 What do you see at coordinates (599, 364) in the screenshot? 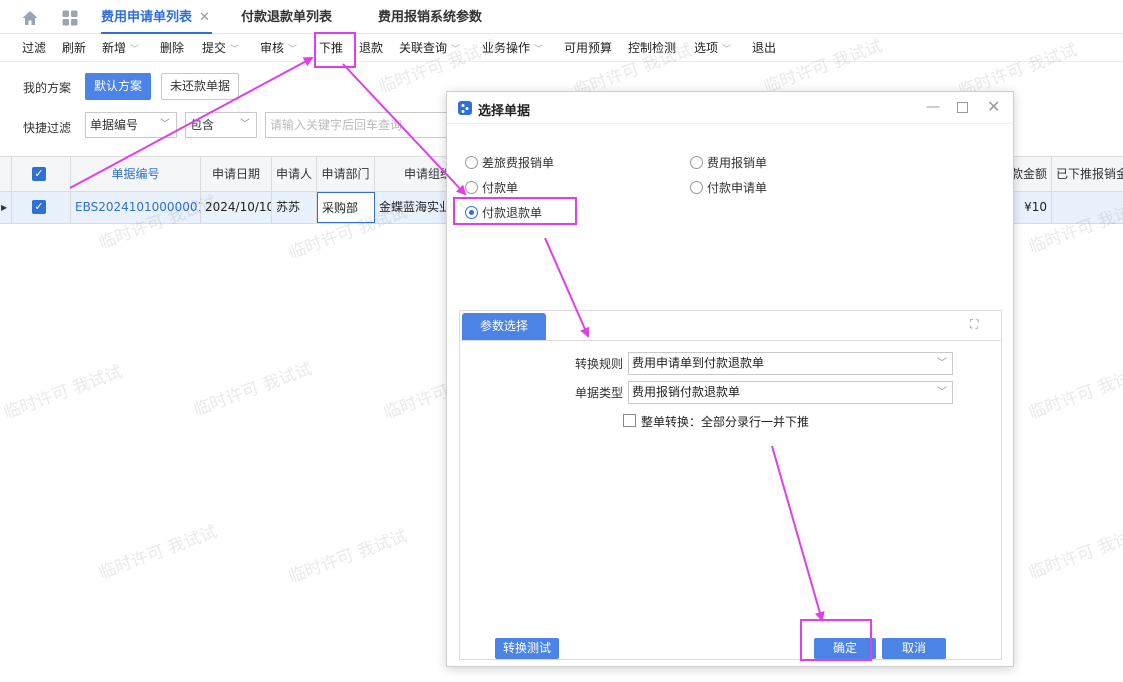
I see `rule-label: 转换规则` at bounding box center [599, 364].